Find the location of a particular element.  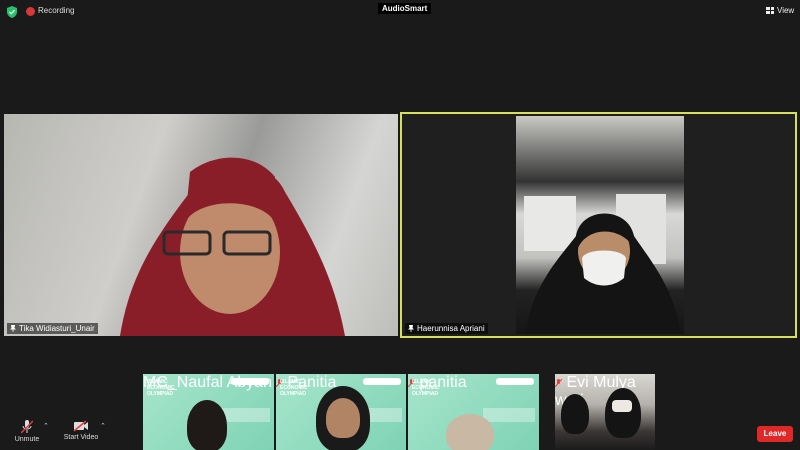

view-label: View is located at coordinates (786, 10).